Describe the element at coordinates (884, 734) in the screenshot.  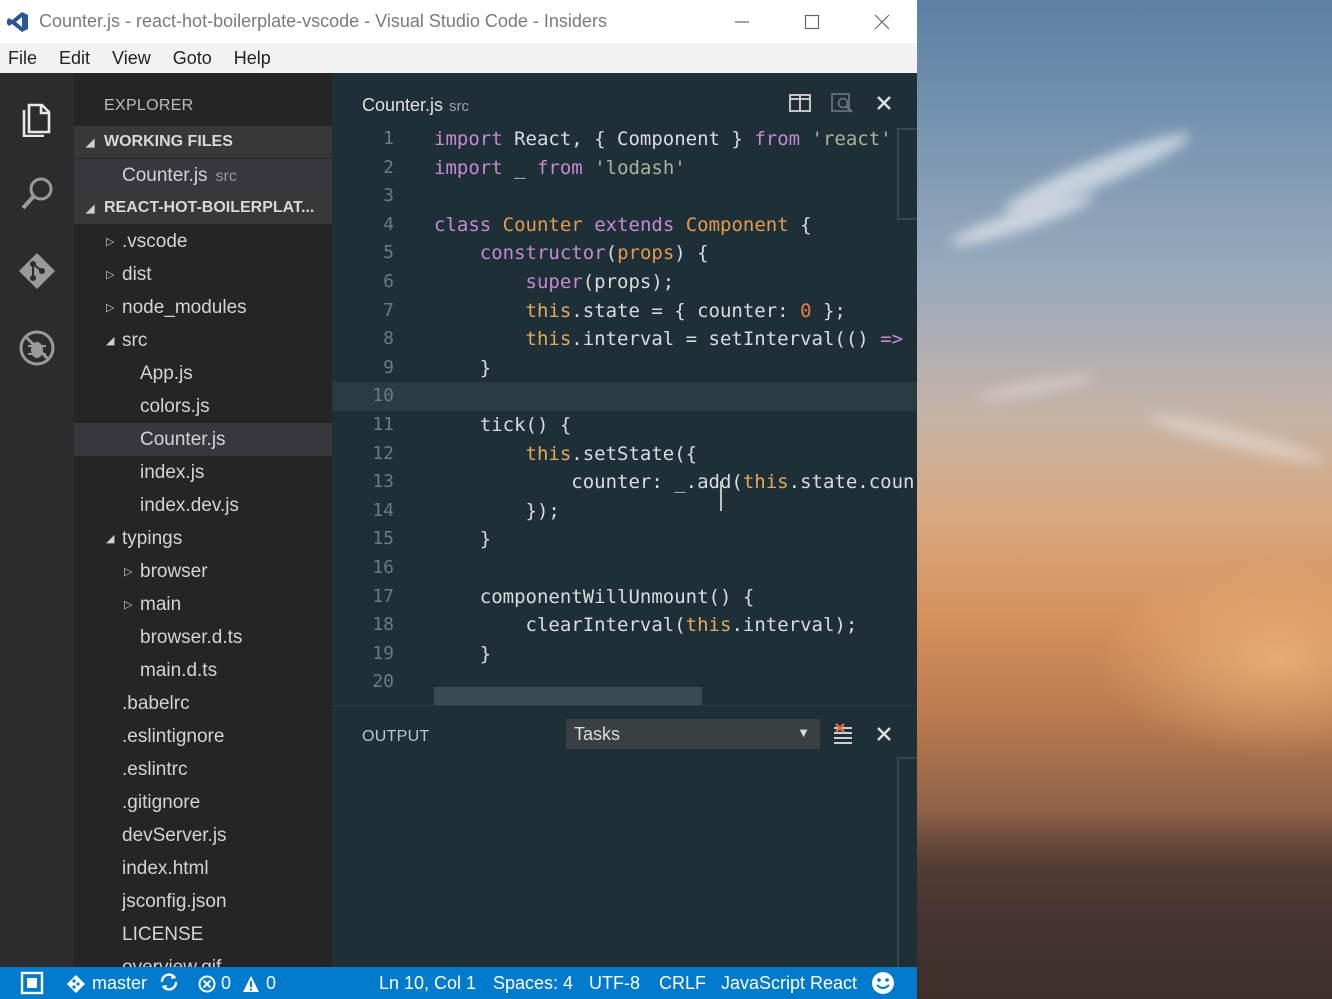
I see `close-panel-icon` at that location.